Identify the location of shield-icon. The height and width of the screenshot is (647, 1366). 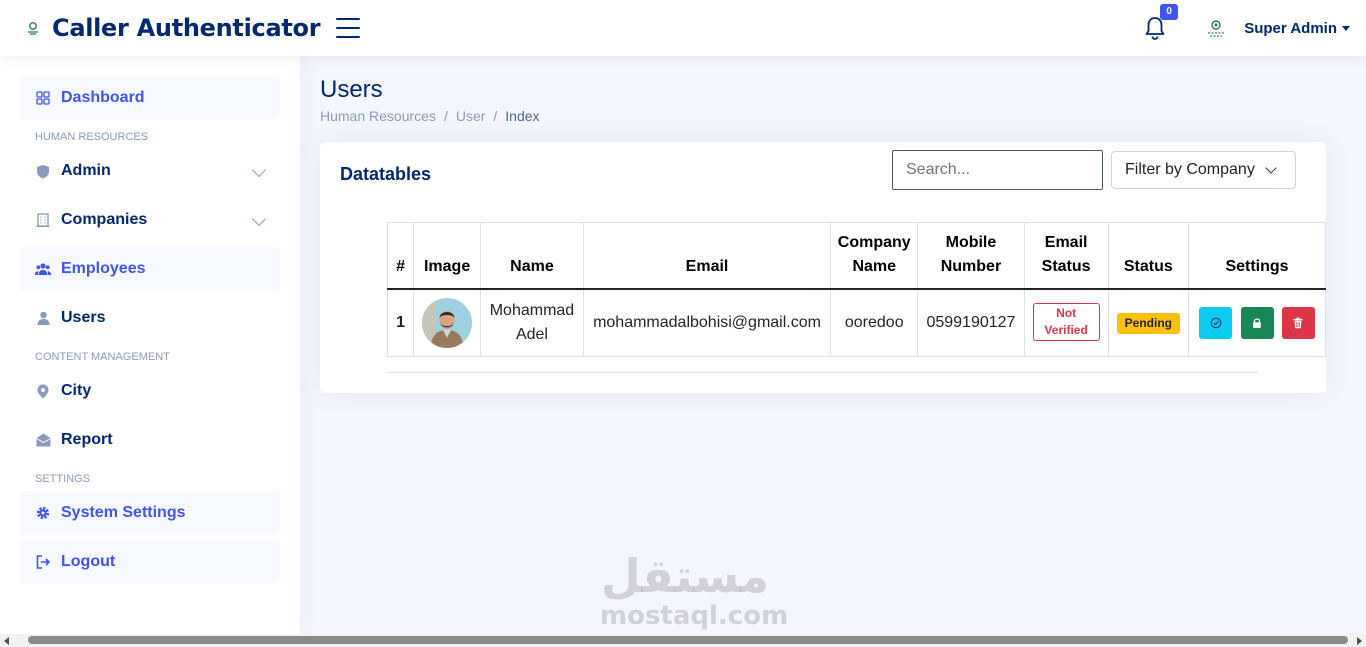
(43, 171).